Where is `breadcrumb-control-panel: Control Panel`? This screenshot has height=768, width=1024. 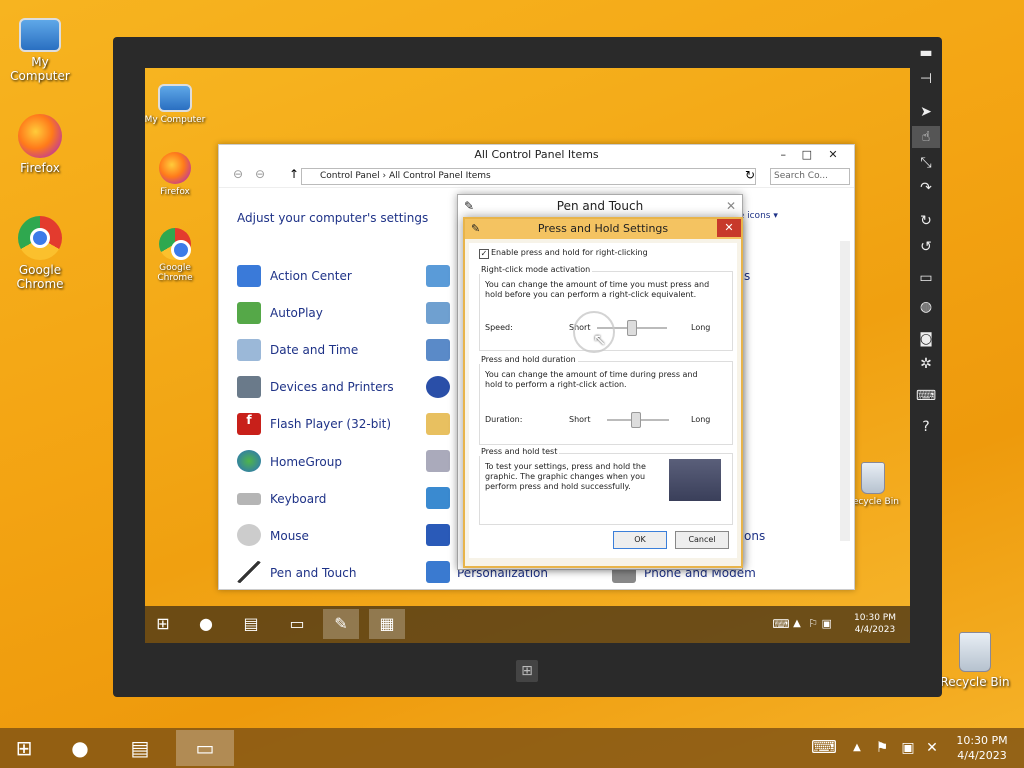 breadcrumb-control-panel: Control Panel is located at coordinates (350, 176).